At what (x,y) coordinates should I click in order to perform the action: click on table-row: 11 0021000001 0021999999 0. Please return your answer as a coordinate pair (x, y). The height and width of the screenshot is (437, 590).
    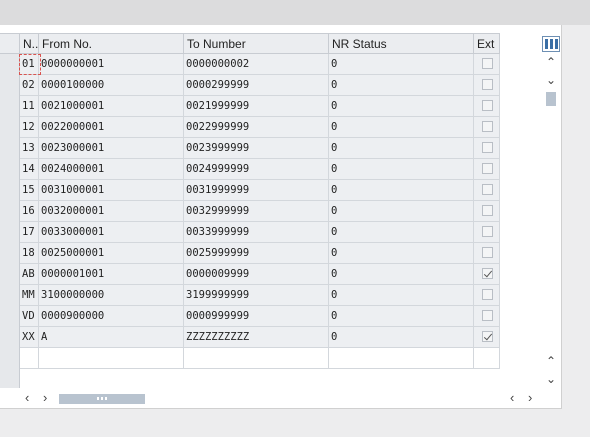
    Looking at the image, I should click on (250, 106).